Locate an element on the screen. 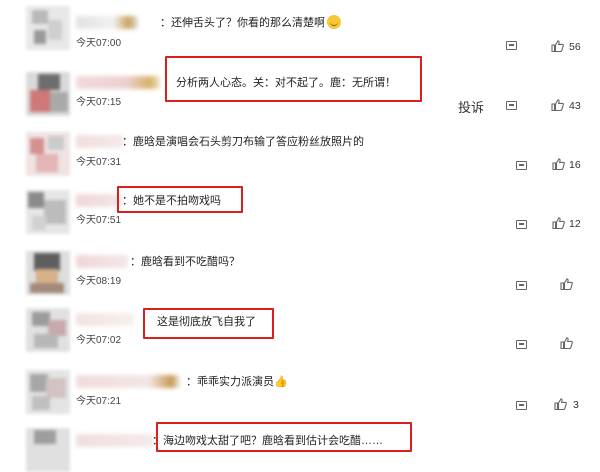 This screenshot has width=600, height=472. timestamp: 今天08:19 is located at coordinates (99, 281).